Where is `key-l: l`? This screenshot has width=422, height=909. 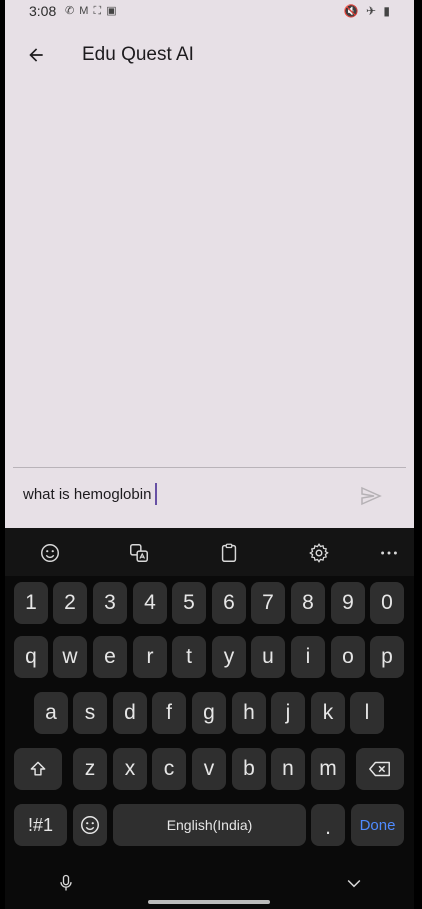
key-l: l is located at coordinates (367, 713).